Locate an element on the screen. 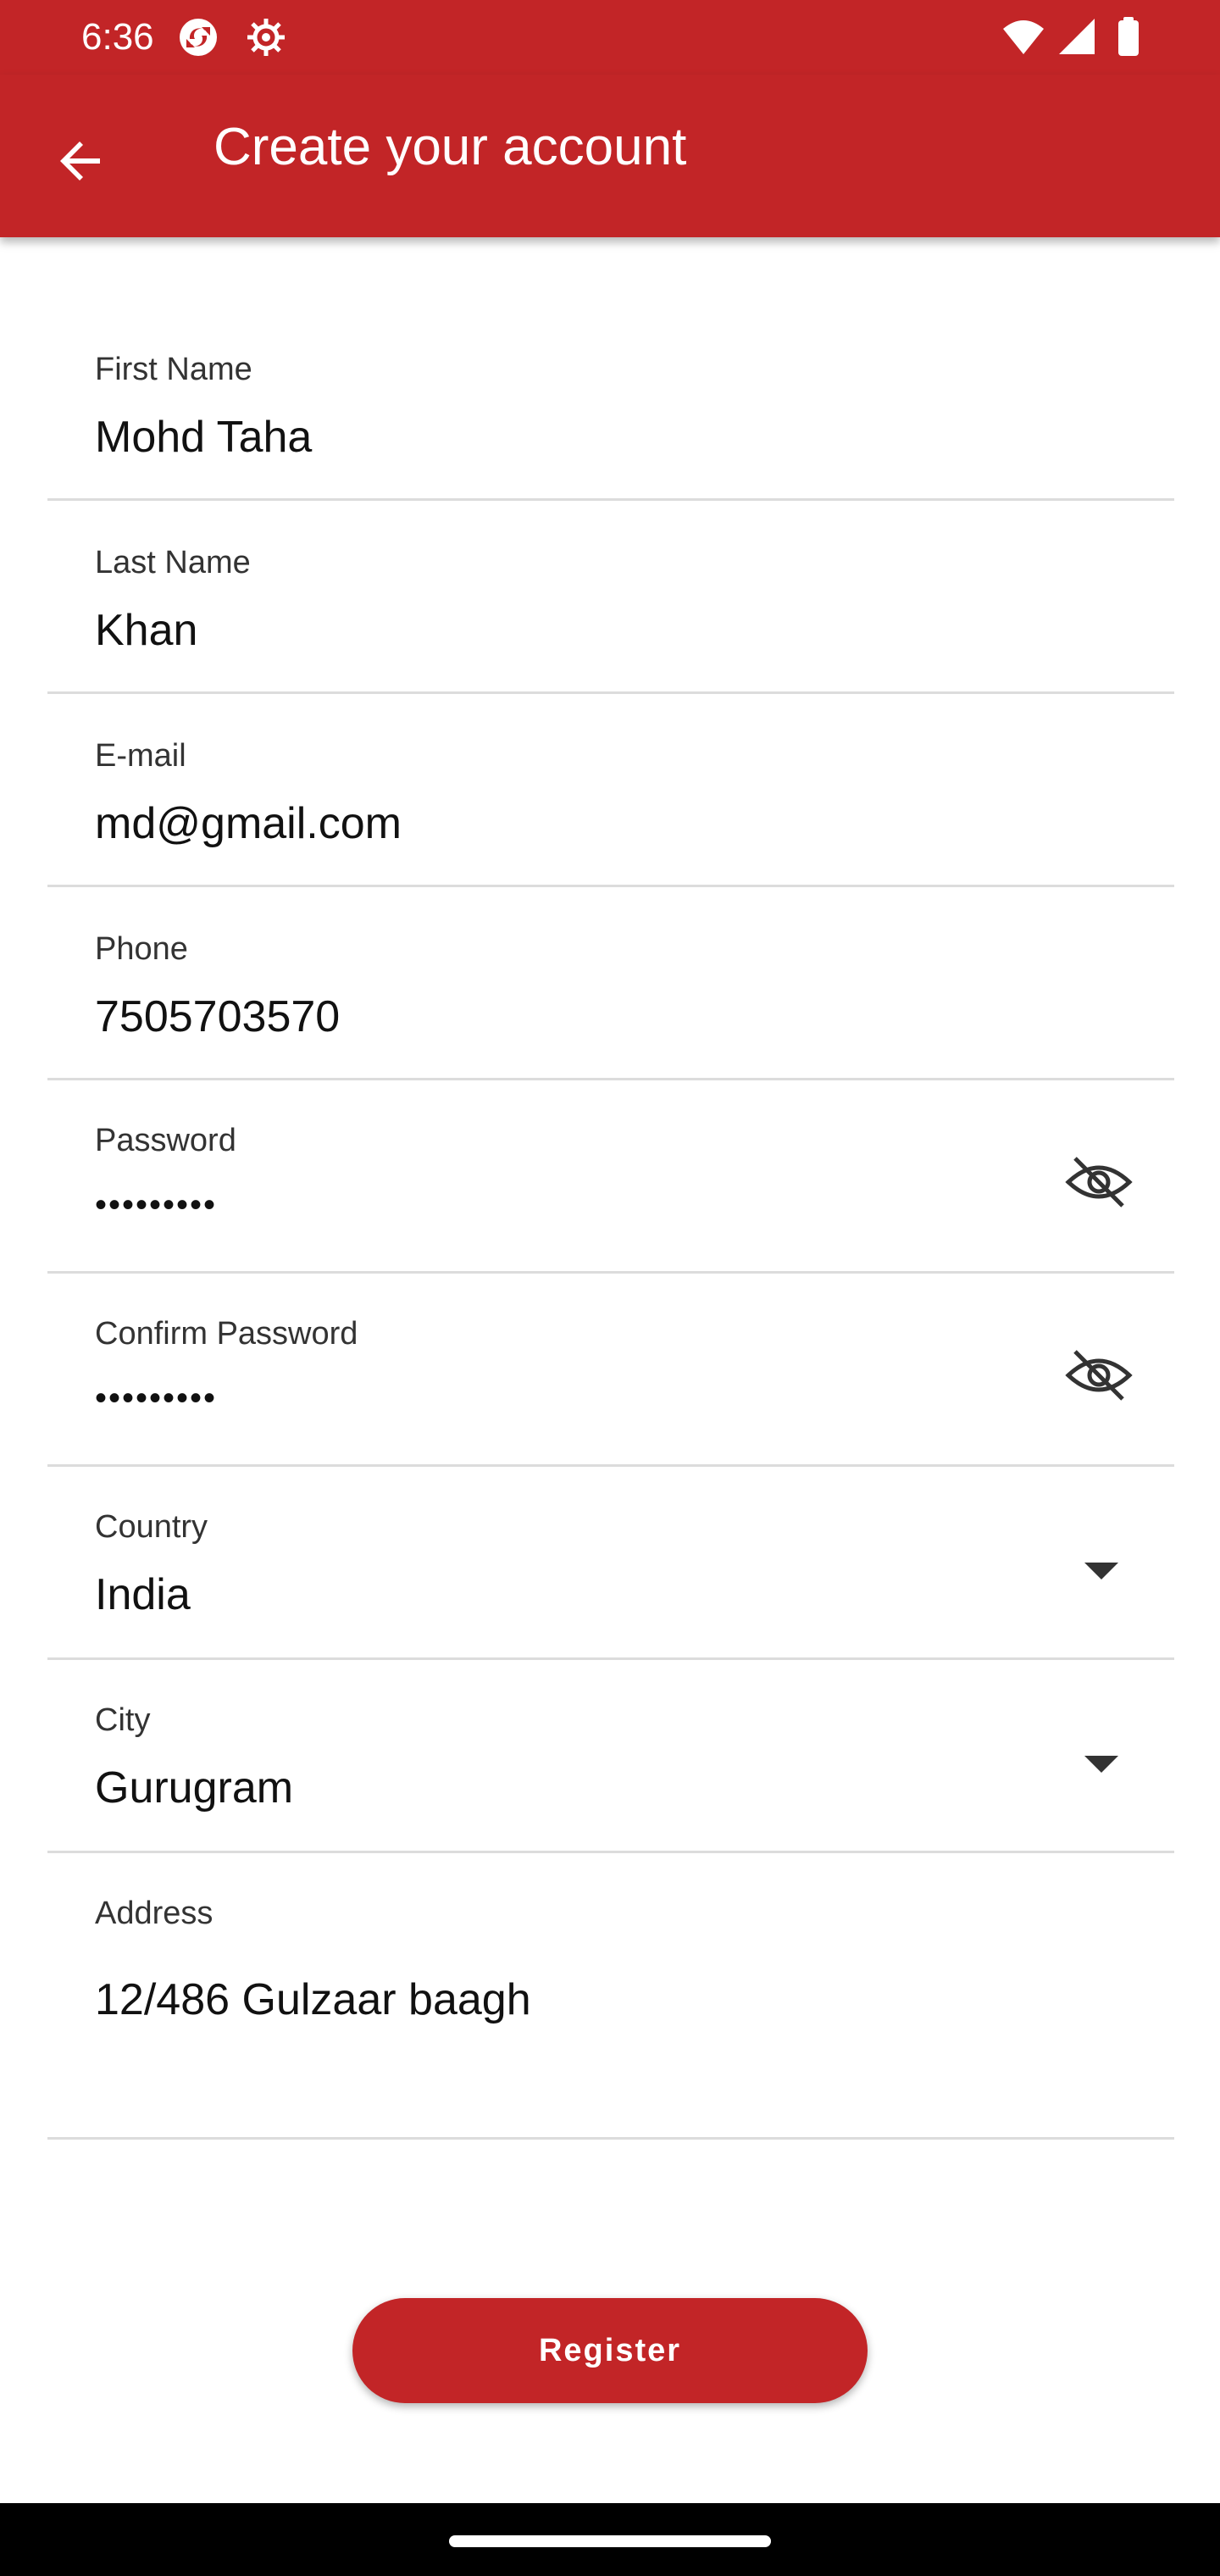  email-label: E-mail is located at coordinates (140, 756).